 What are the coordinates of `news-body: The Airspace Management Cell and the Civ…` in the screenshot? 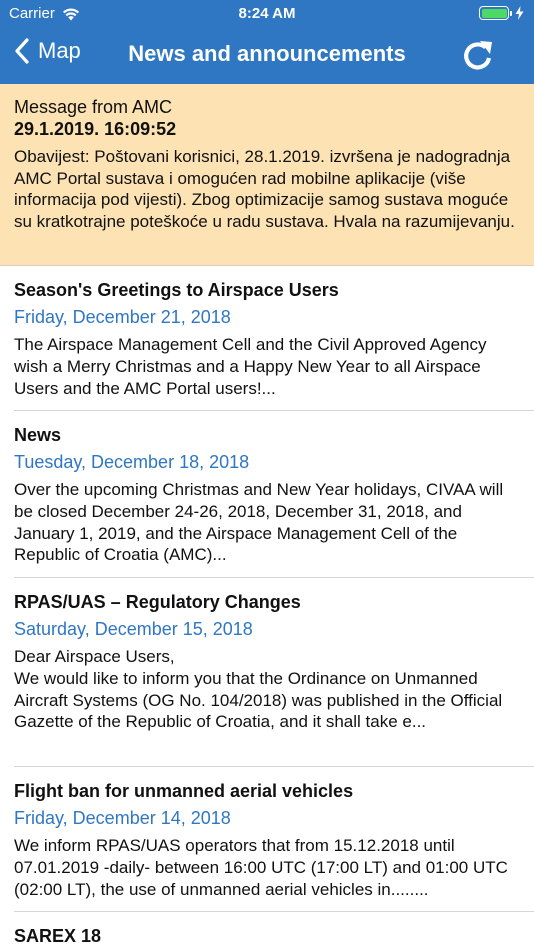 It's located at (250, 366).